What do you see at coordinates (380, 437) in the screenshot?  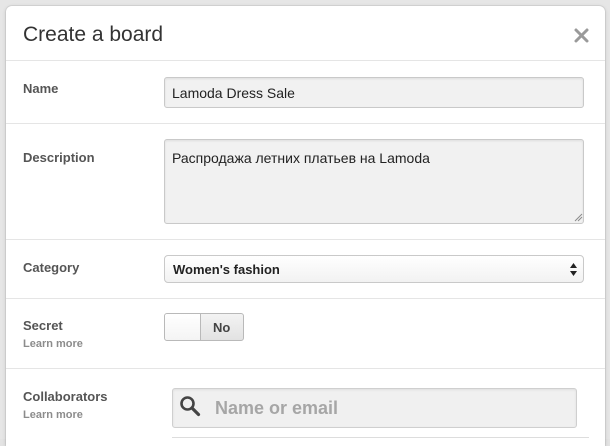 I see `search-divider` at bounding box center [380, 437].